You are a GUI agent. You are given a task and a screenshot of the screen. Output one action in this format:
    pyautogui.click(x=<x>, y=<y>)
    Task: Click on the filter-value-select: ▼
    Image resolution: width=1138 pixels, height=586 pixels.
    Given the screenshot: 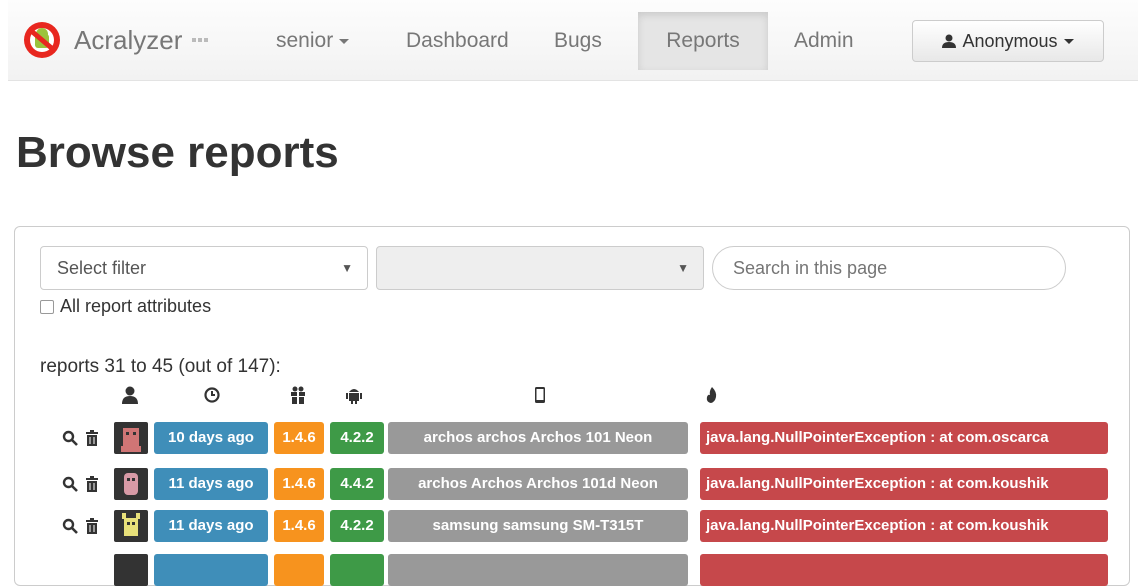 What is the action you would take?
    pyautogui.click(x=540, y=268)
    